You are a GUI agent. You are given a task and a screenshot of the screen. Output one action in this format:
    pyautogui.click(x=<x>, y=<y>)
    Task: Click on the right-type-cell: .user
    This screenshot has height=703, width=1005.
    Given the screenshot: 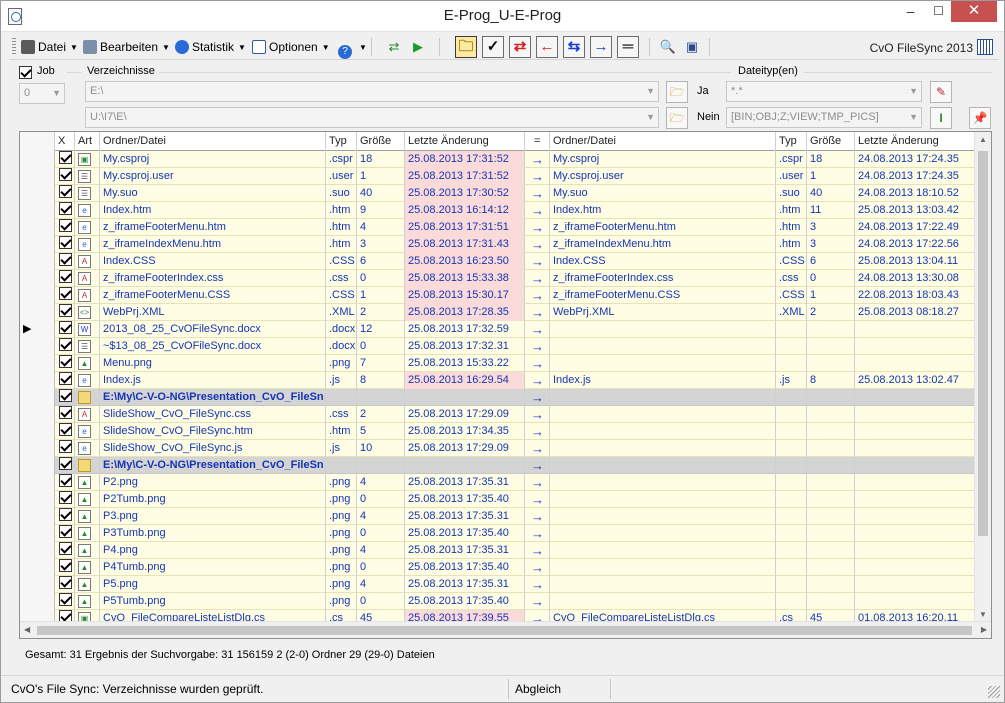 What is the action you would take?
    pyautogui.click(x=791, y=176)
    